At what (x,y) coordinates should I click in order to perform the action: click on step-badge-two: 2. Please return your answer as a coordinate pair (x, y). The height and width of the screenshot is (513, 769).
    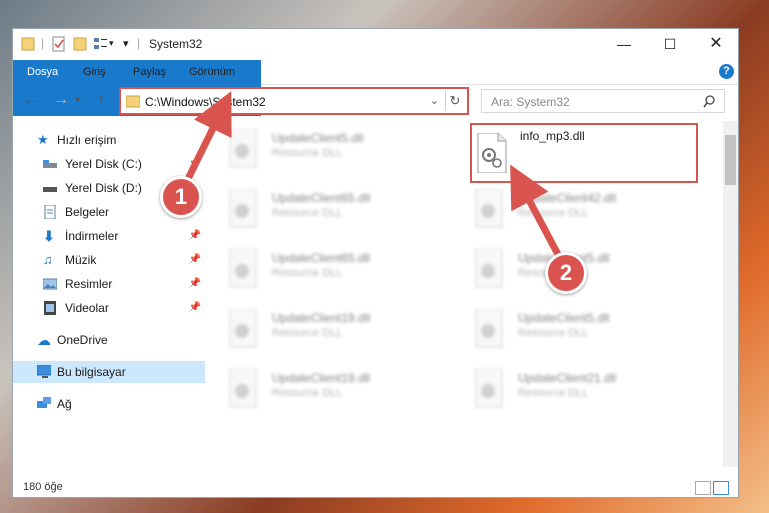
    Looking at the image, I should click on (566, 273).